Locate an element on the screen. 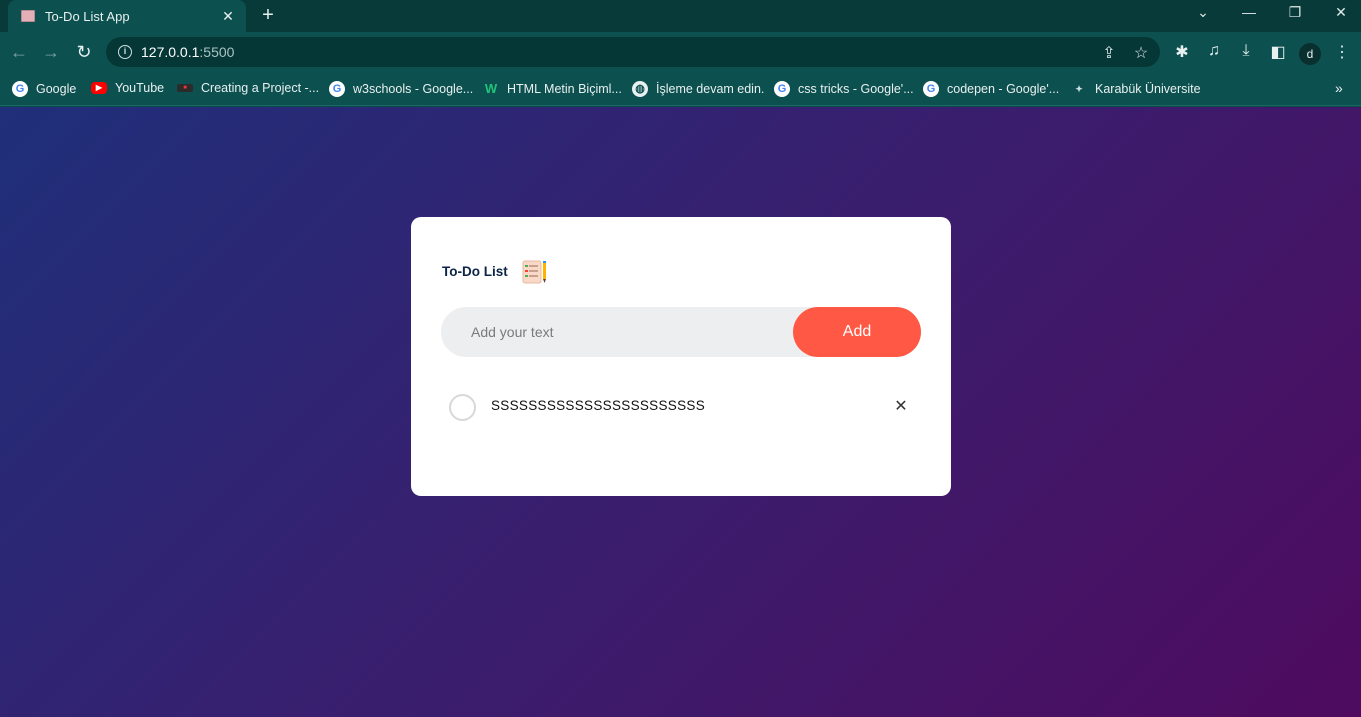 The image size is (1361, 717). download-icon: ⤓ is located at coordinates (1246, 51).